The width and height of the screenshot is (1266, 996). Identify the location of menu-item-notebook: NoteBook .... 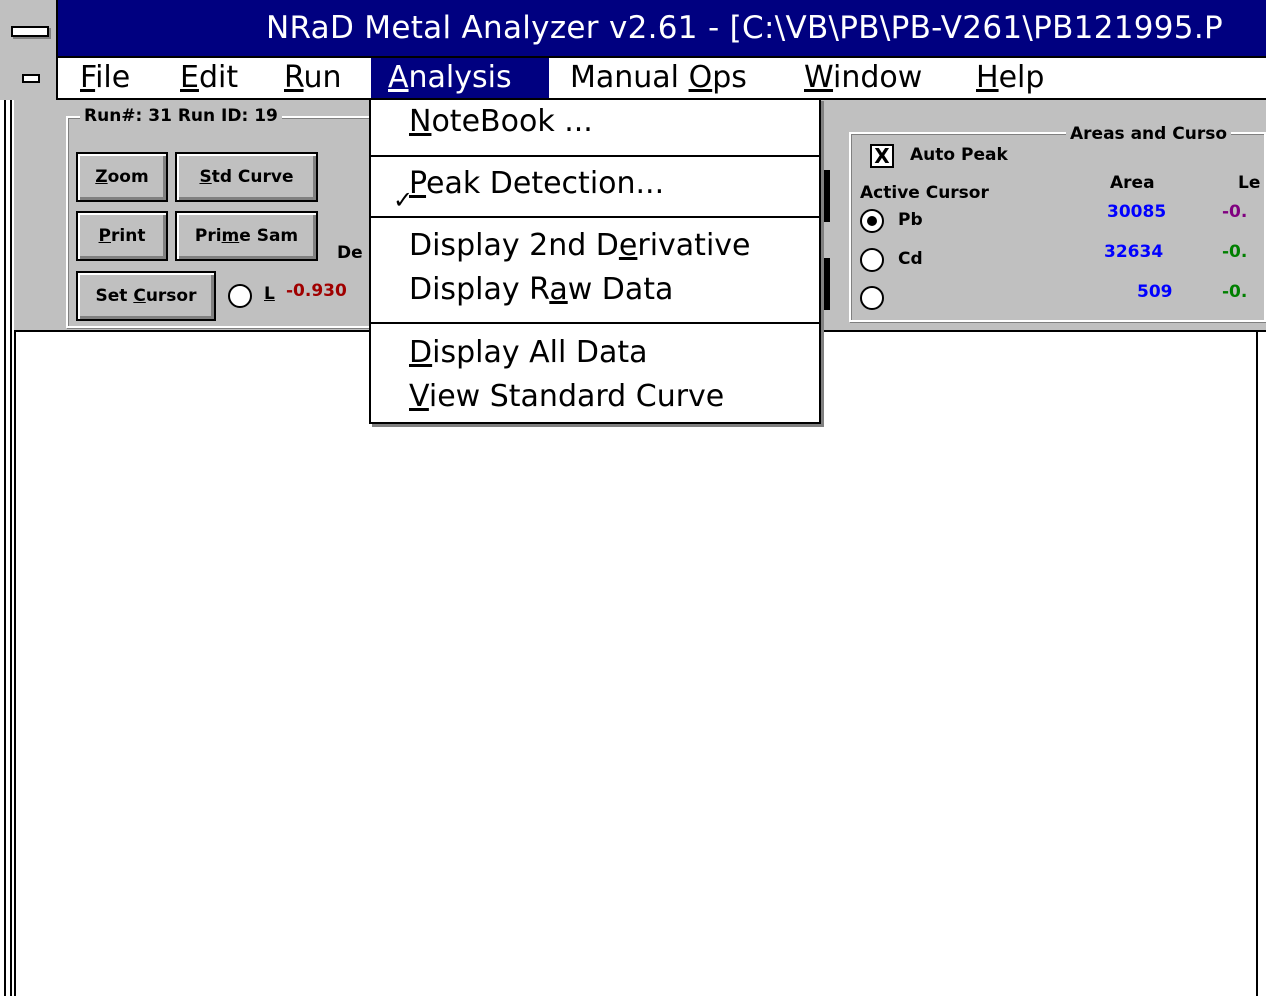
(501, 121).